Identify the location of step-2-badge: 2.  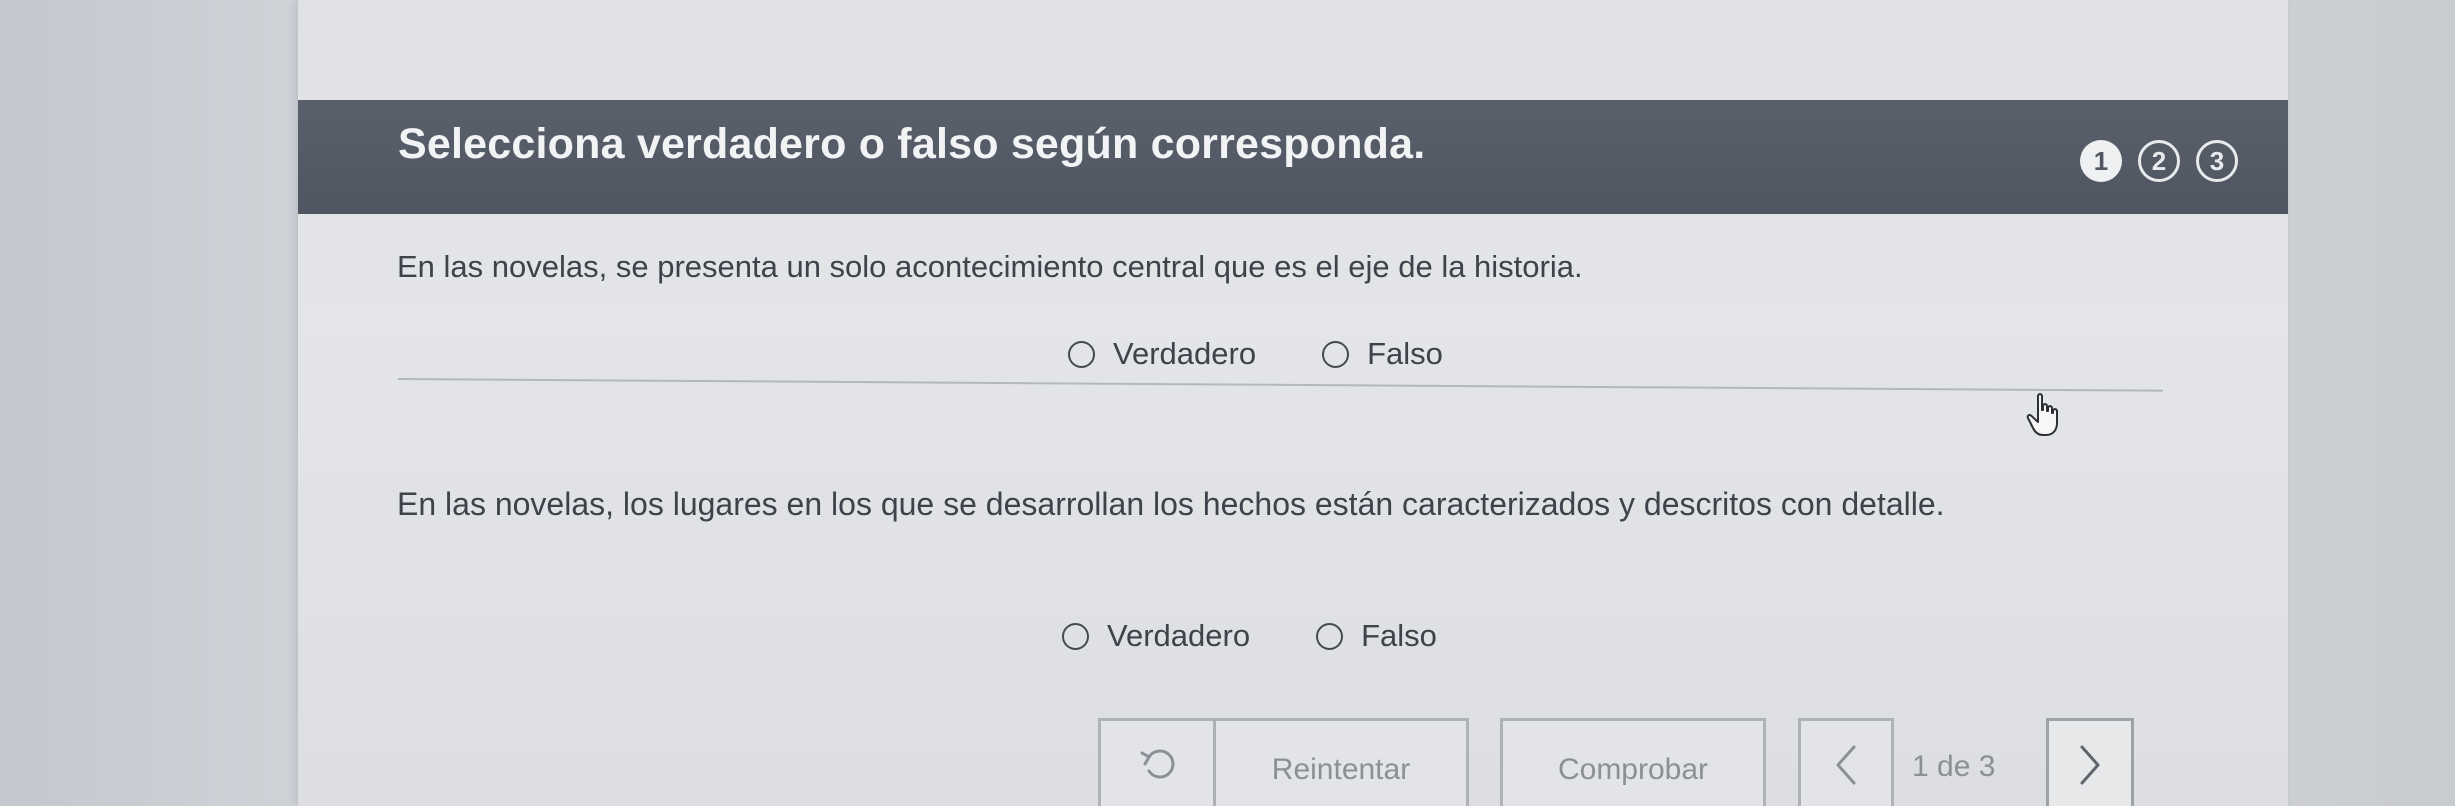
(2159, 161).